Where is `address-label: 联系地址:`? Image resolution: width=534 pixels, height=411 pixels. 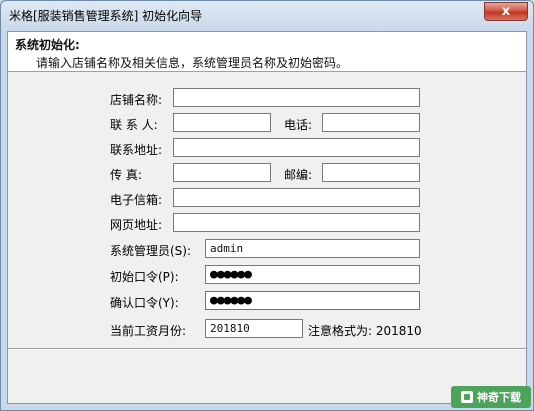
address-label: 联系地址: is located at coordinates (136, 150).